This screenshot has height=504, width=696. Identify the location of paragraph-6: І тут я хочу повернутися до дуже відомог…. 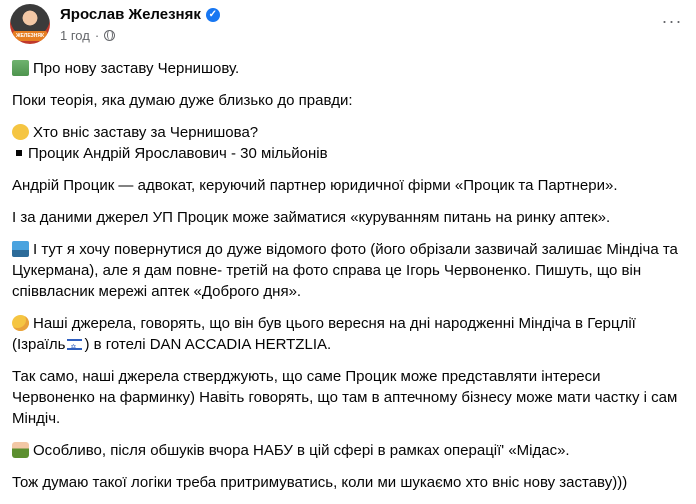
(345, 270).